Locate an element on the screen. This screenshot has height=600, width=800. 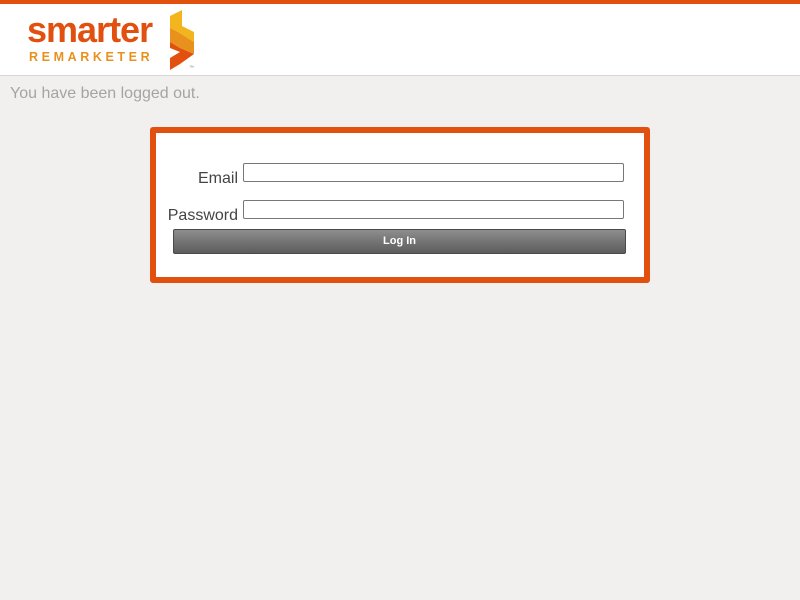
login-button: Log In is located at coordinates (399, 241).